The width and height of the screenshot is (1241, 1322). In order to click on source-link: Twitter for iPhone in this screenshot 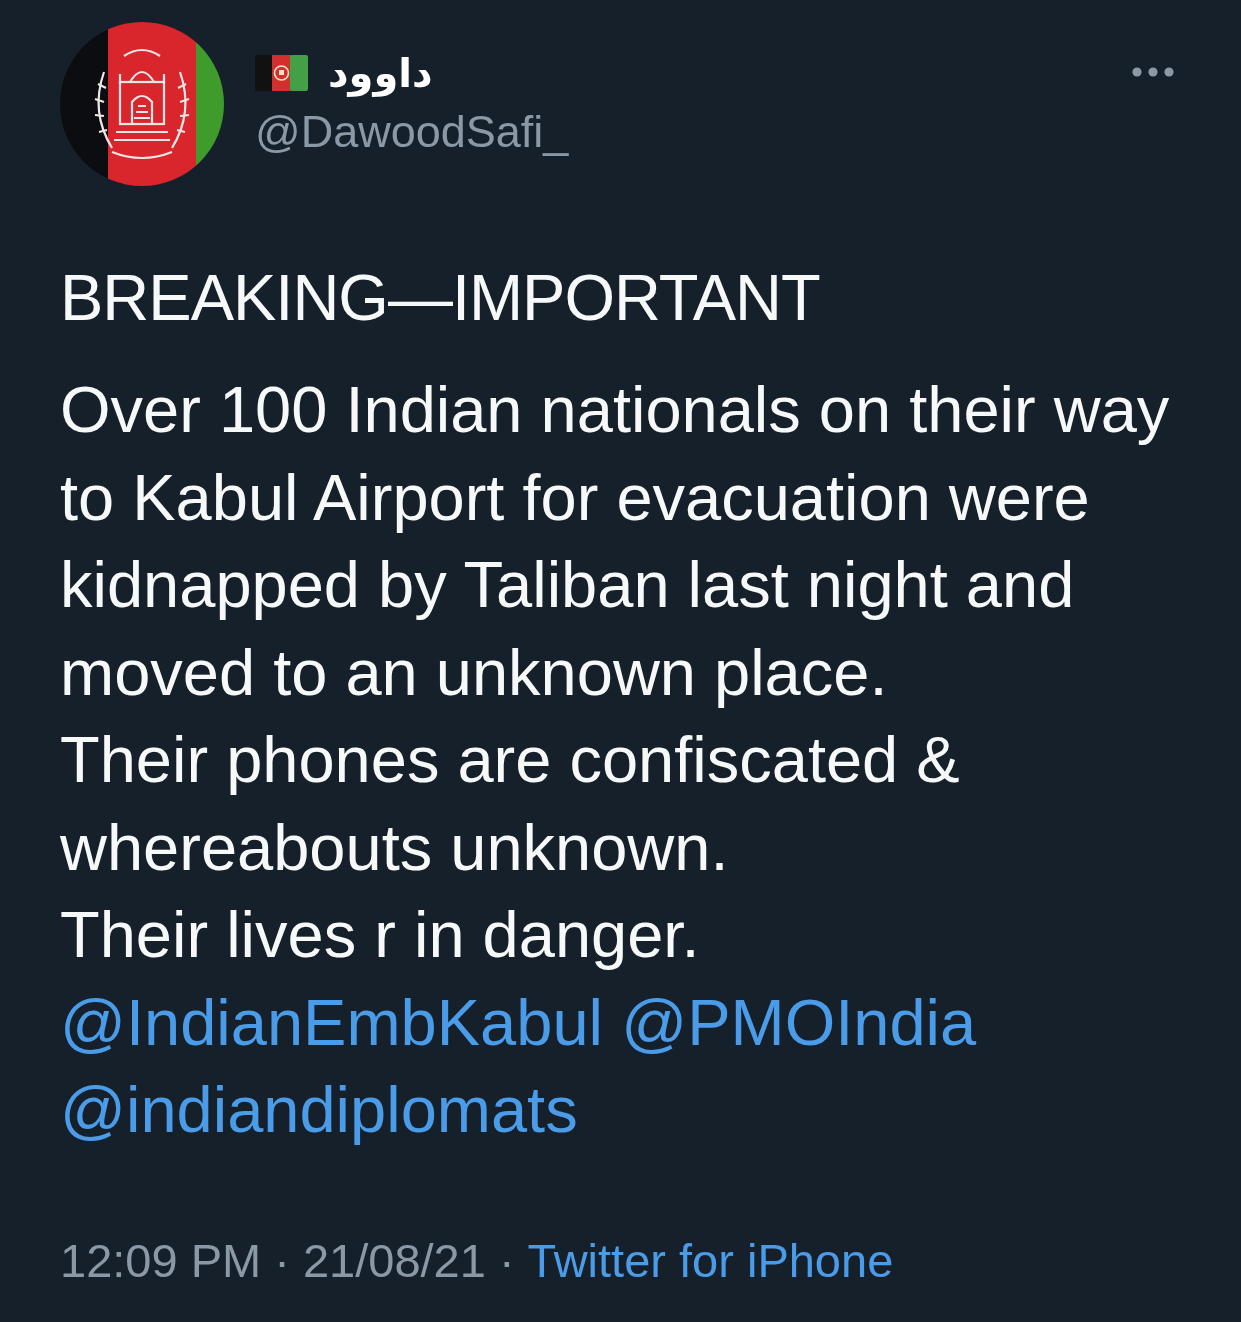, I will do `click(710, 1260)`.